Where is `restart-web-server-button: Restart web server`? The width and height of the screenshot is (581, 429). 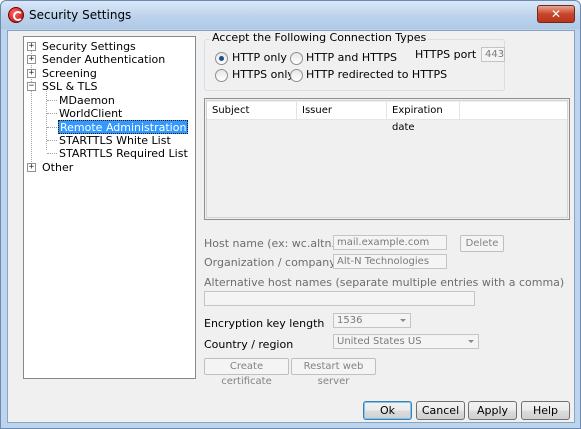
restart-web-server-button: Restart web server is located at coordinates (333, 372).